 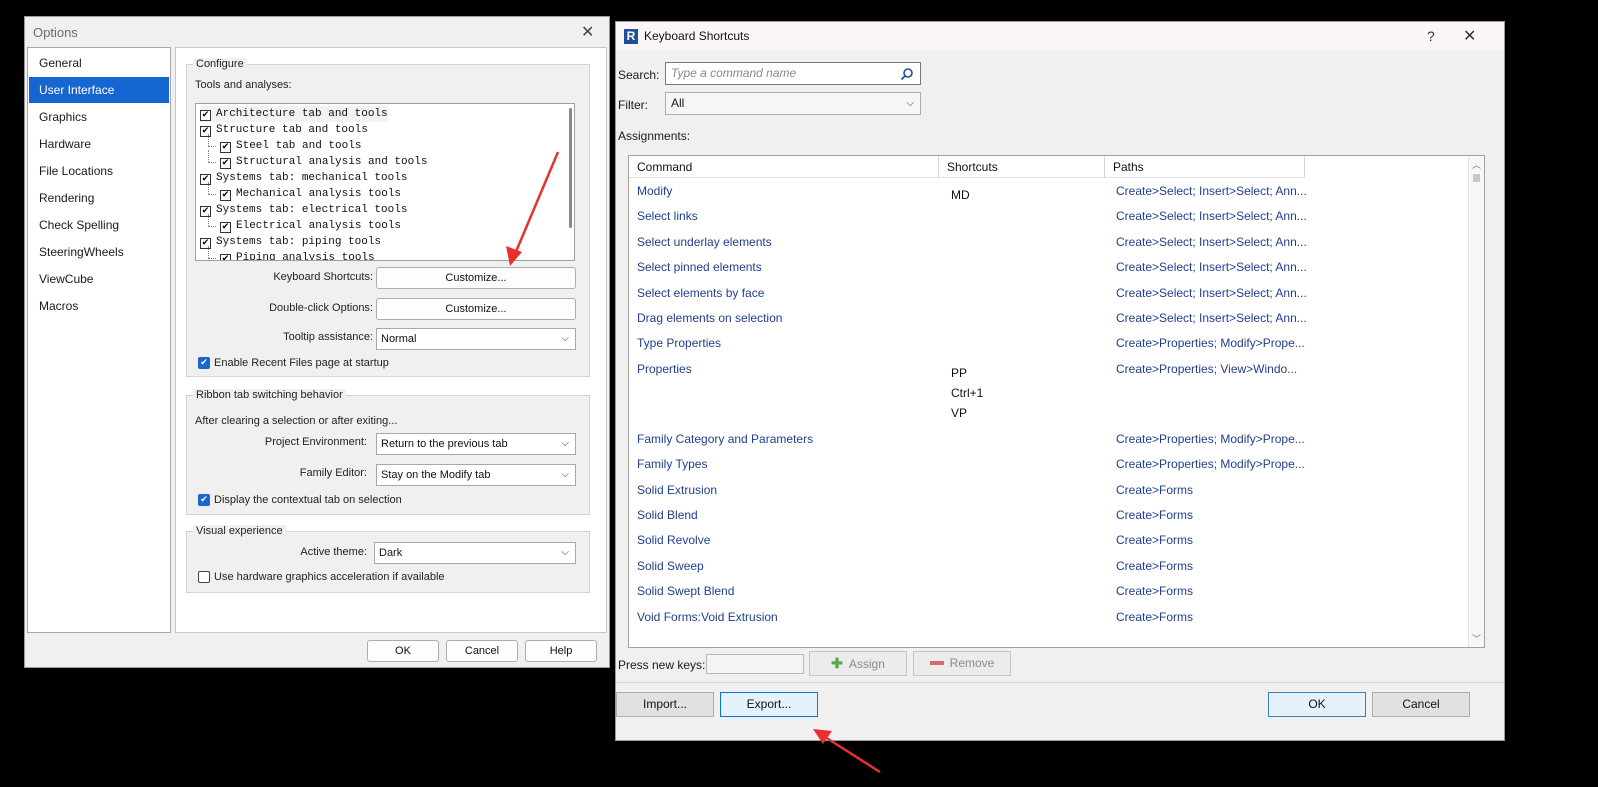 I want to click on tree-item: ✔ Piping analysis tools, so click(x=297, y=255).